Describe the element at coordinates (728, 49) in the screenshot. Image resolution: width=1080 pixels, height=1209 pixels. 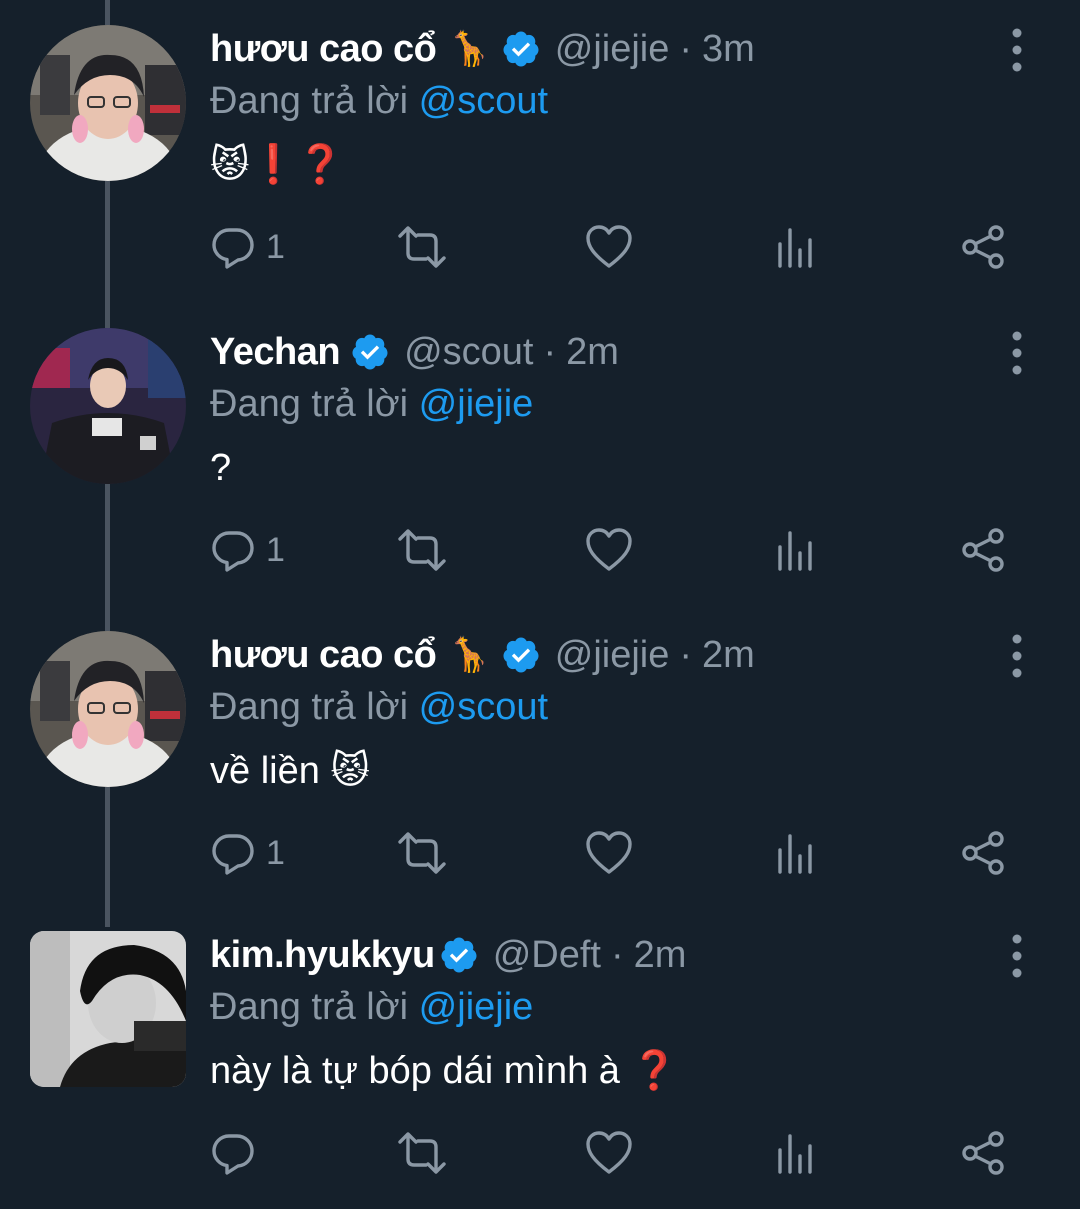
I see `timestamp: 3m` at that location.